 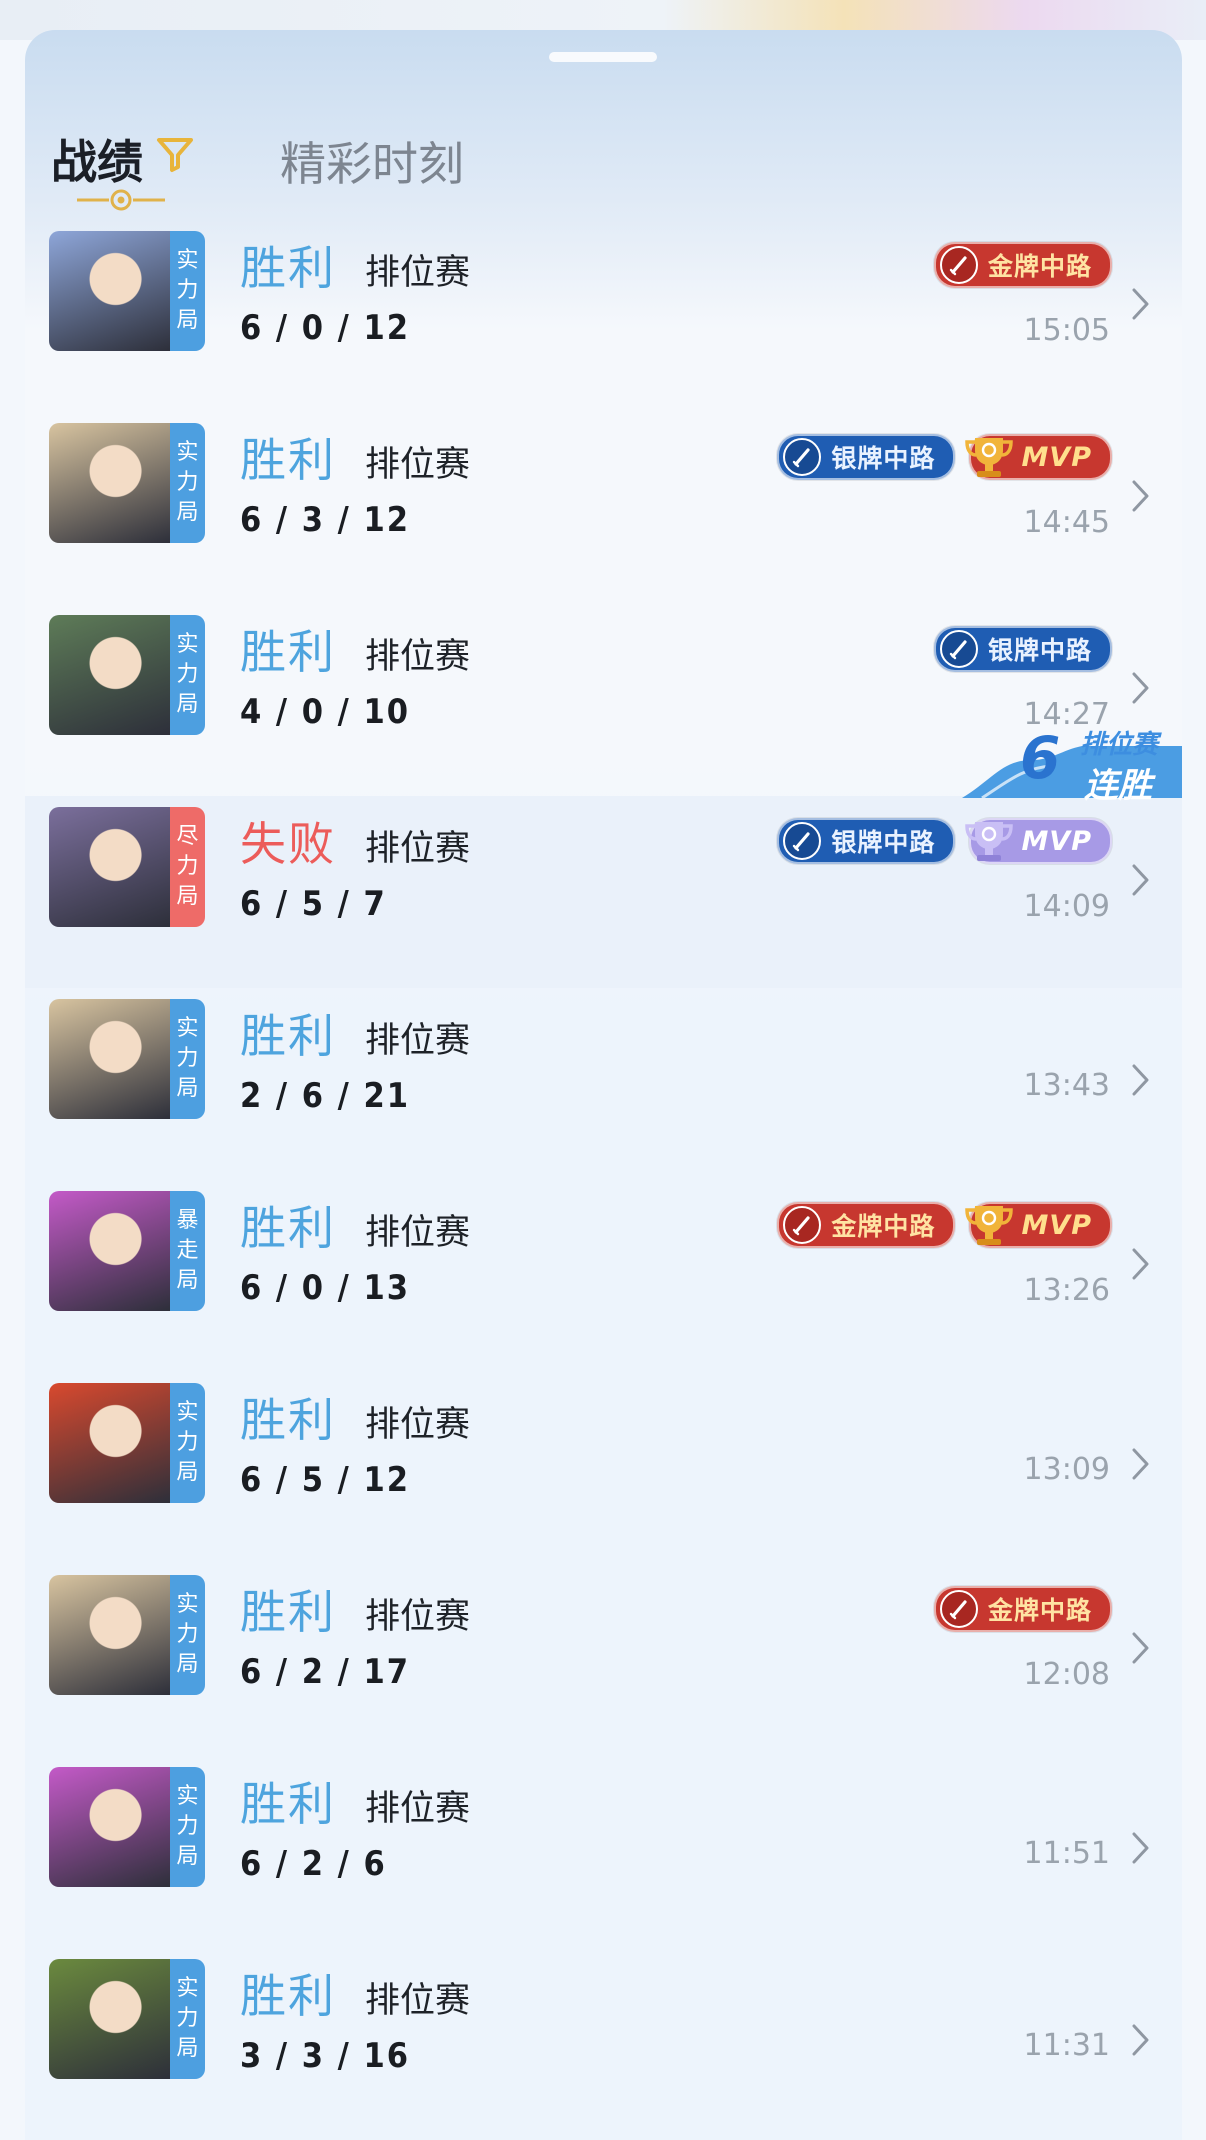 I want to click on mode-char: 走, so click(x=187, y=1250).